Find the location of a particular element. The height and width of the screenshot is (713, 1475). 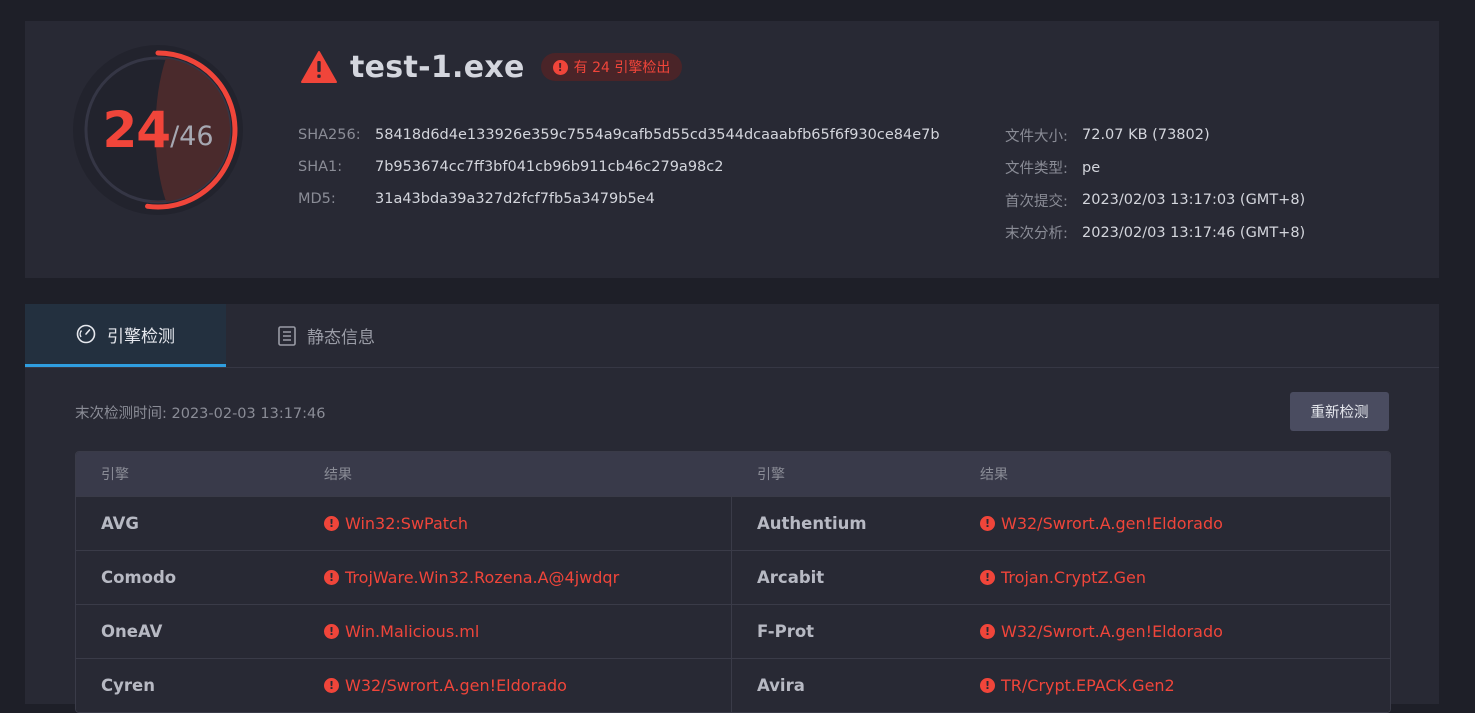

detection-result-label: Trojan.CryptZ.Gen is located at coordinates (1073, 577).